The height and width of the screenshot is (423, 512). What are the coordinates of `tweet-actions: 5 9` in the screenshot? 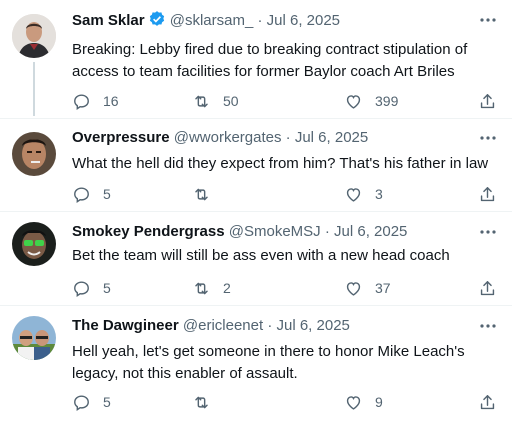 It's located at (287, 402).